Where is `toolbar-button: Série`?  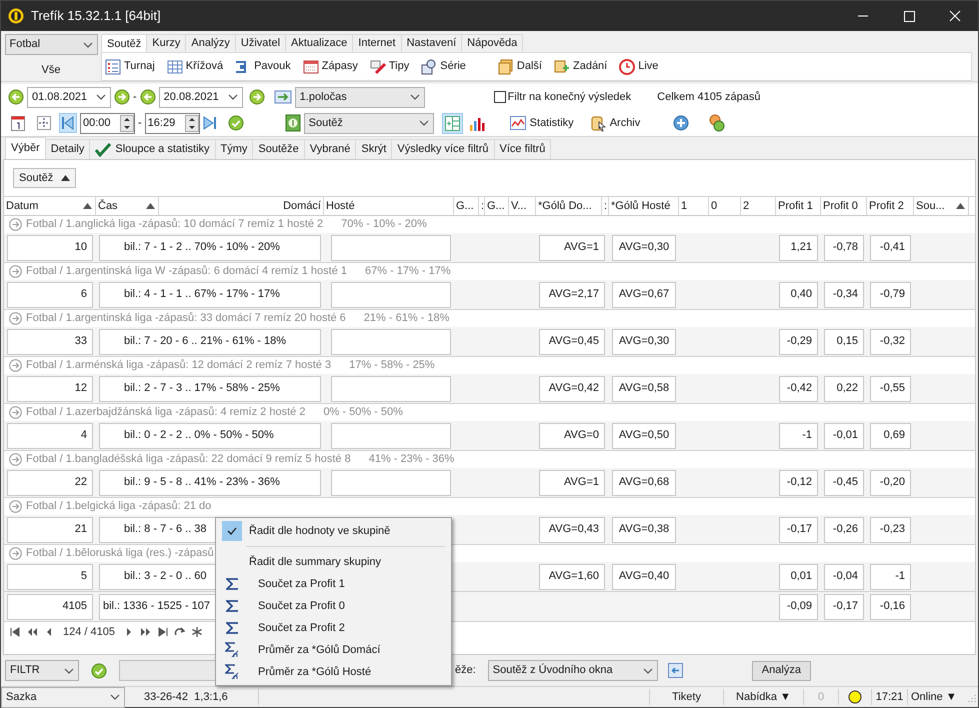 toolbar-button: Série is located at coordinates (443, 66).